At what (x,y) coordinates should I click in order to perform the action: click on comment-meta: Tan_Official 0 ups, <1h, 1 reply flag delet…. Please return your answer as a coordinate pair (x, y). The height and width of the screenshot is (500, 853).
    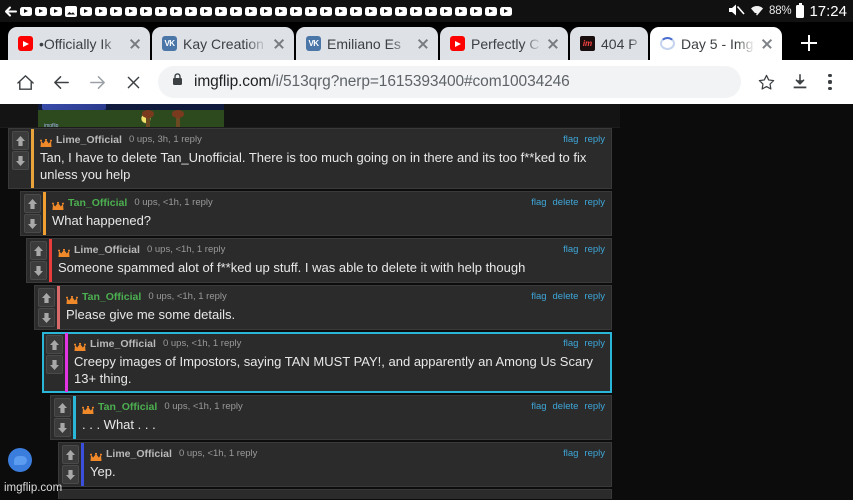
    Looking at the image, I should click on (328, 202).